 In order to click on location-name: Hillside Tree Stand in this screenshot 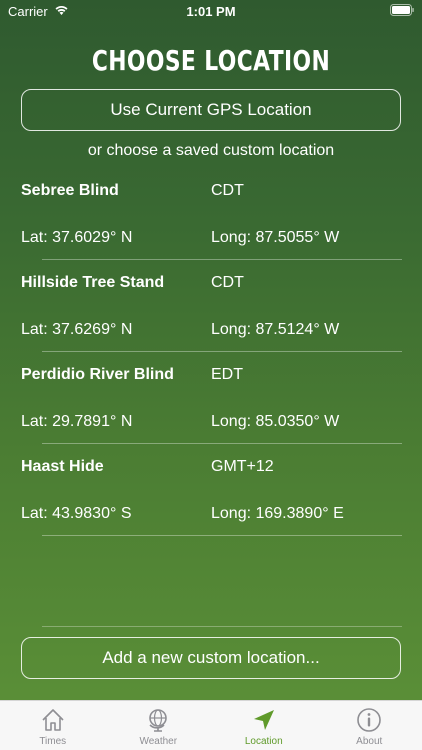, I will do `click(93, 282)`.